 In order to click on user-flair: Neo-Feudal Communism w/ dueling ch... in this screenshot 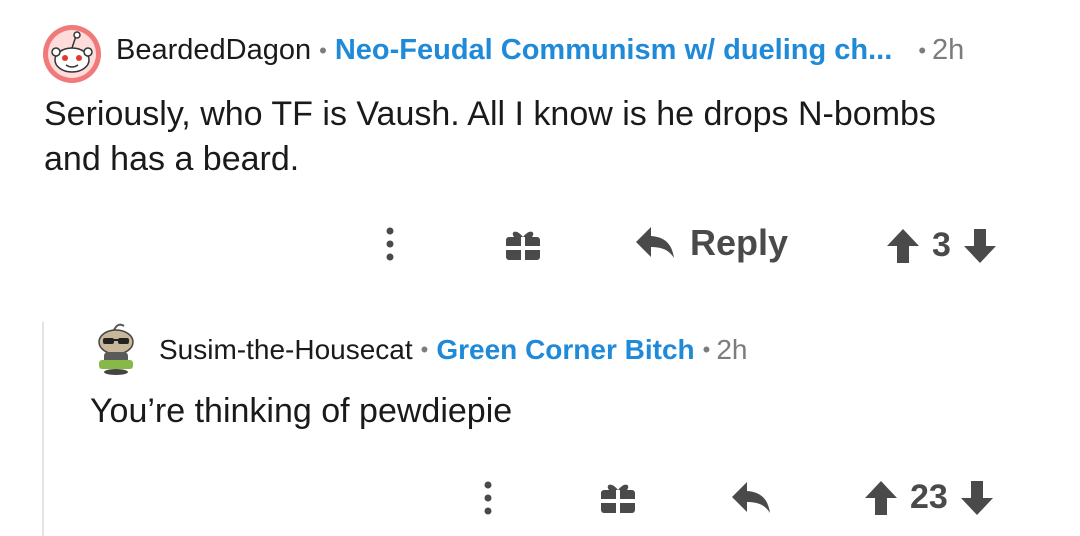, I will do `click(613, 50)`.